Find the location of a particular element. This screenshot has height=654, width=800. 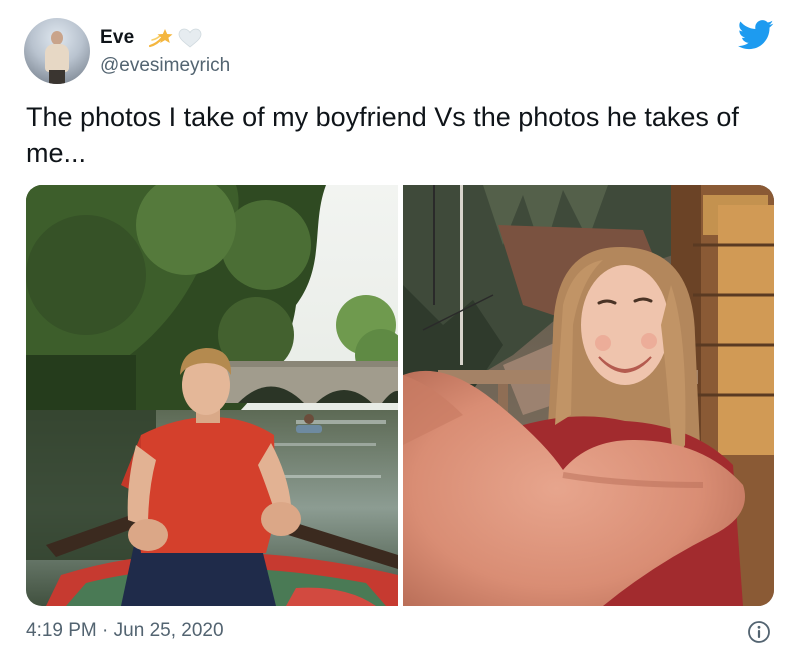

white-heart-icon is located at coordinates (190, 38).